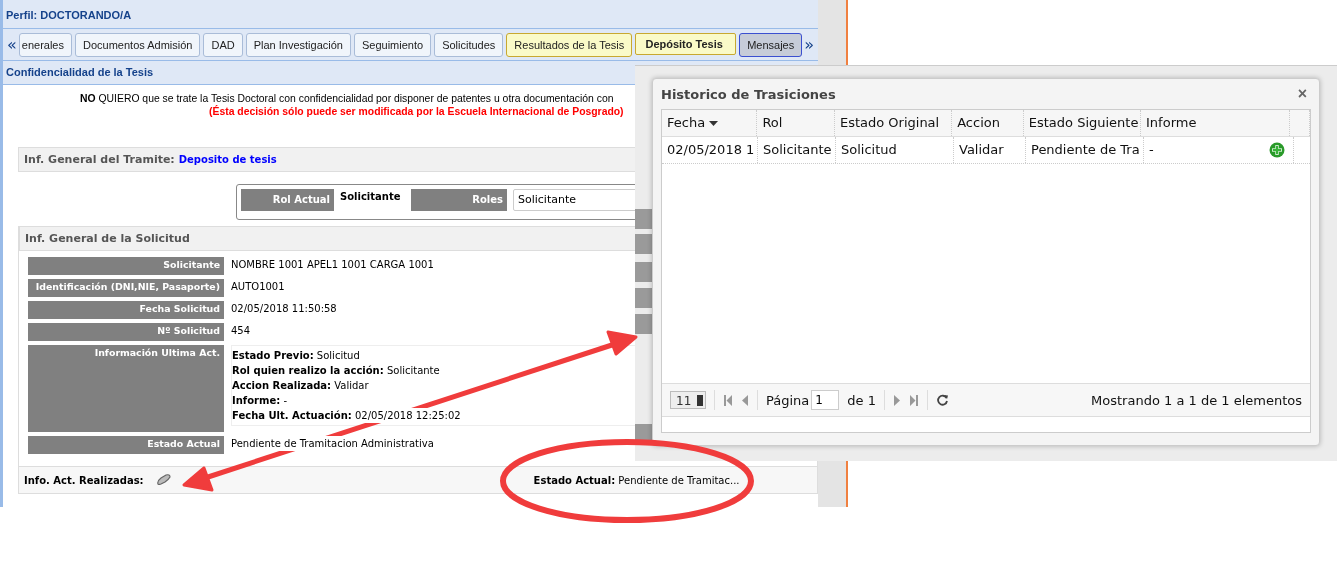 The width and height of the screenshot is (1337, 578). I want to click on field-label: Roles, so click(459, 200).